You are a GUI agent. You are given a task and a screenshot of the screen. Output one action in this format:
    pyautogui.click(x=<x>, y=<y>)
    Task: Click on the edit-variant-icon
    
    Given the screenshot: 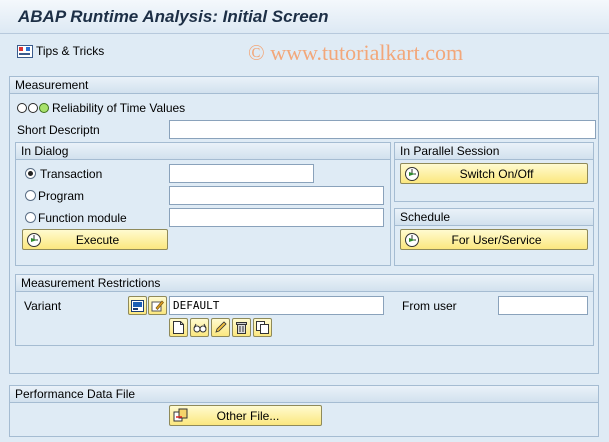 What is the action you would take?
    pyautogui.click(x=157, y=306)
    